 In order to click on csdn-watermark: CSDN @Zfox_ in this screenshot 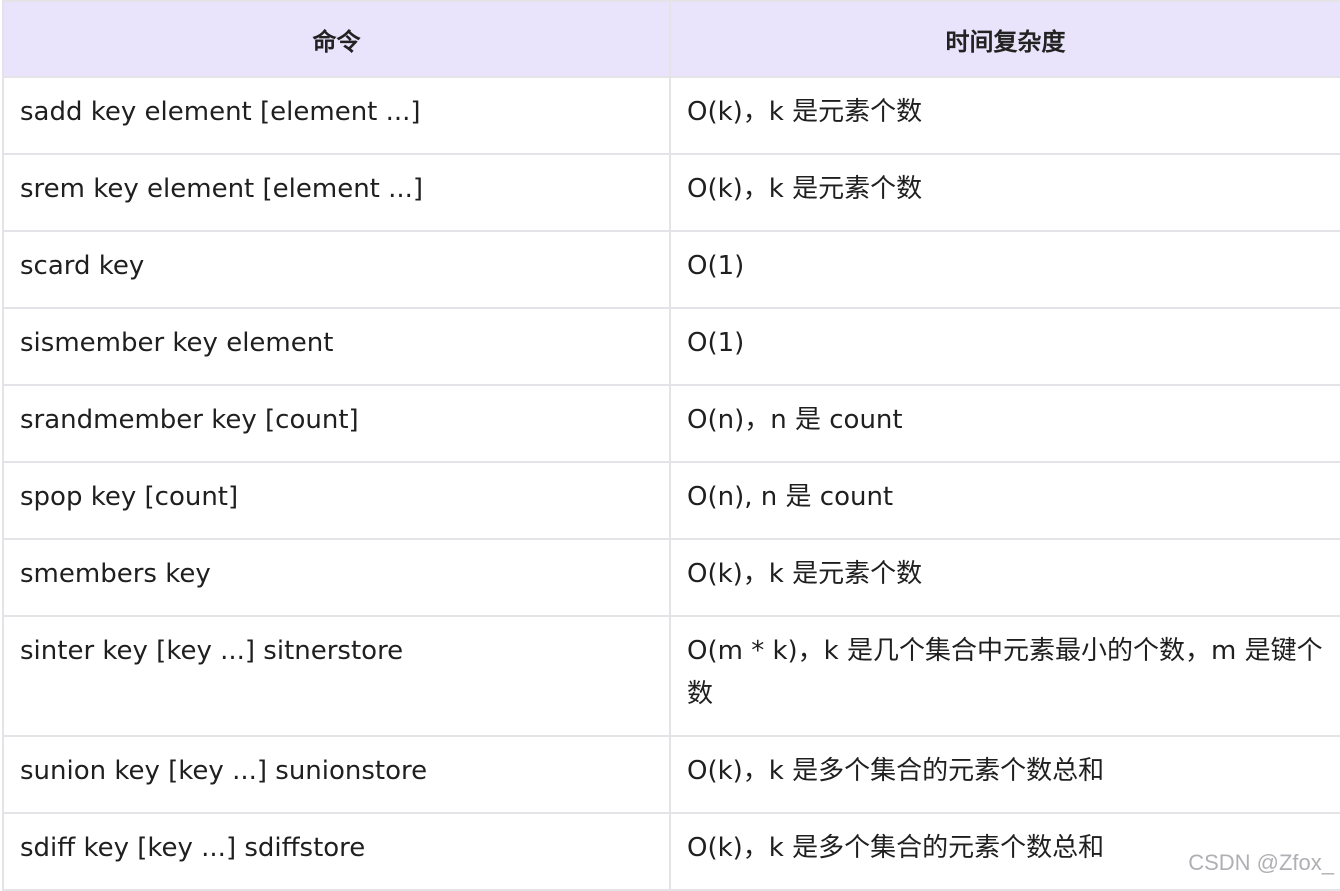, I will do `click(1261, 862)`.